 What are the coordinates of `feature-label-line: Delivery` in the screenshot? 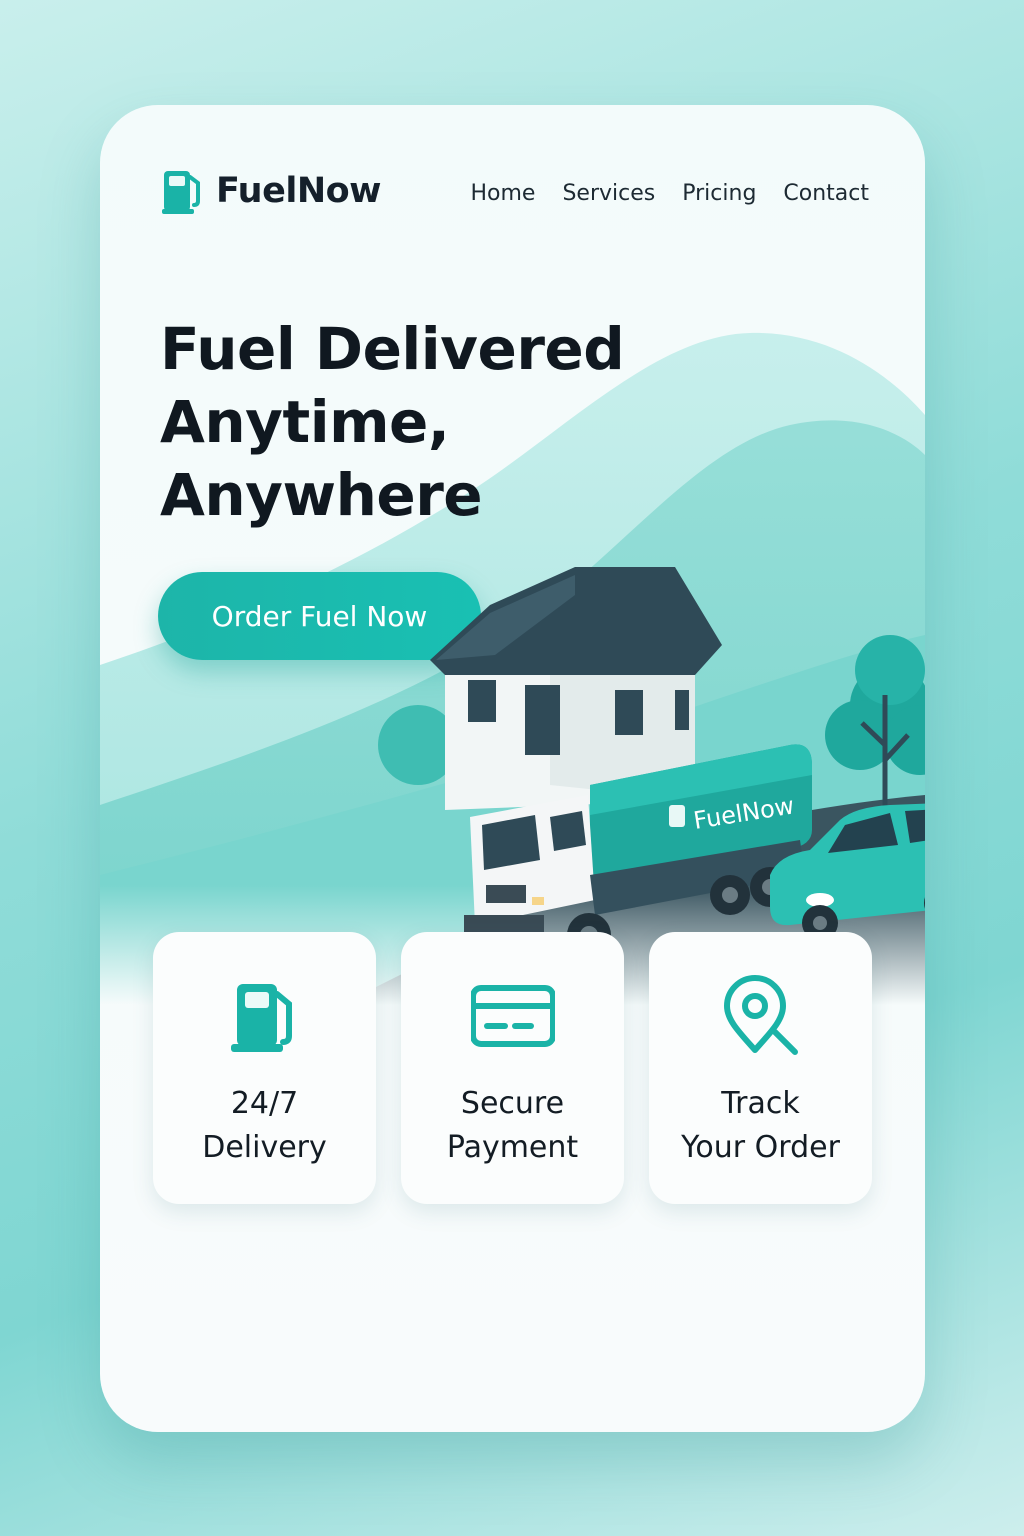 It's located at (264, 1147).